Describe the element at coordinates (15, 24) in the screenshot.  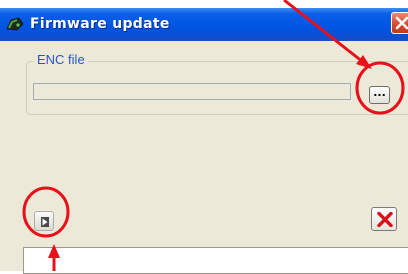
I see `firmware-chip-icon` at that location.